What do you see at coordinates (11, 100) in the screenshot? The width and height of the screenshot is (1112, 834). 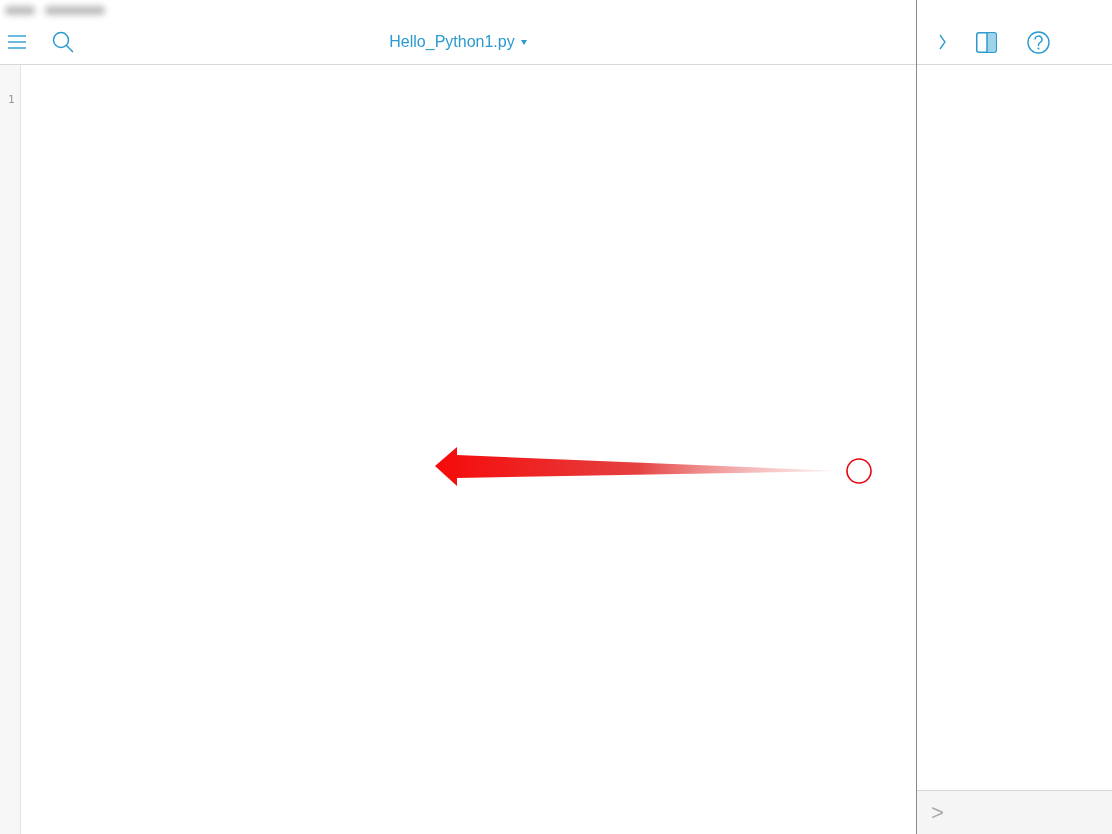 I see `line-number: 1` at bounding box center [11, 100].